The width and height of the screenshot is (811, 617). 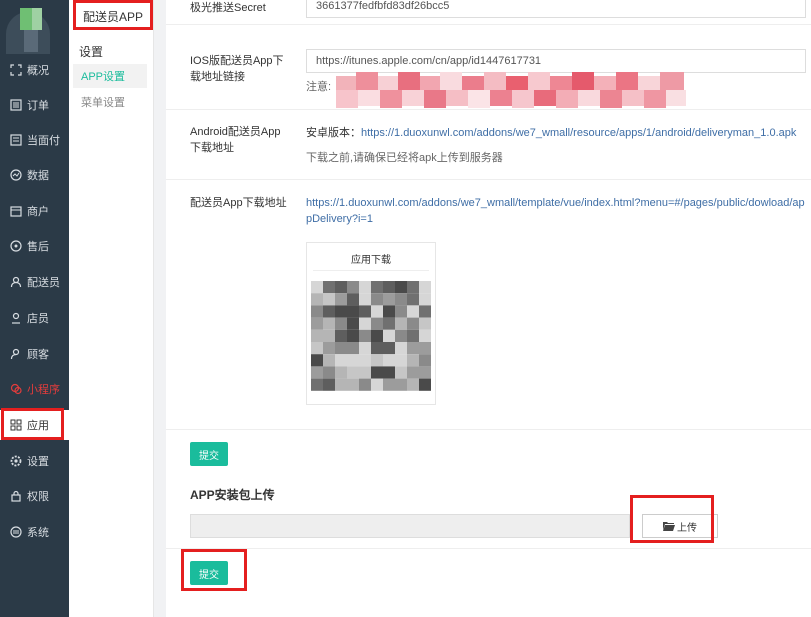 What do you see at coordinates (111, 308) in the screenshot?
I see `submenu-panel: 配送员APP 设置 APP设置 菜单设置` at bounding box center [111, 308].